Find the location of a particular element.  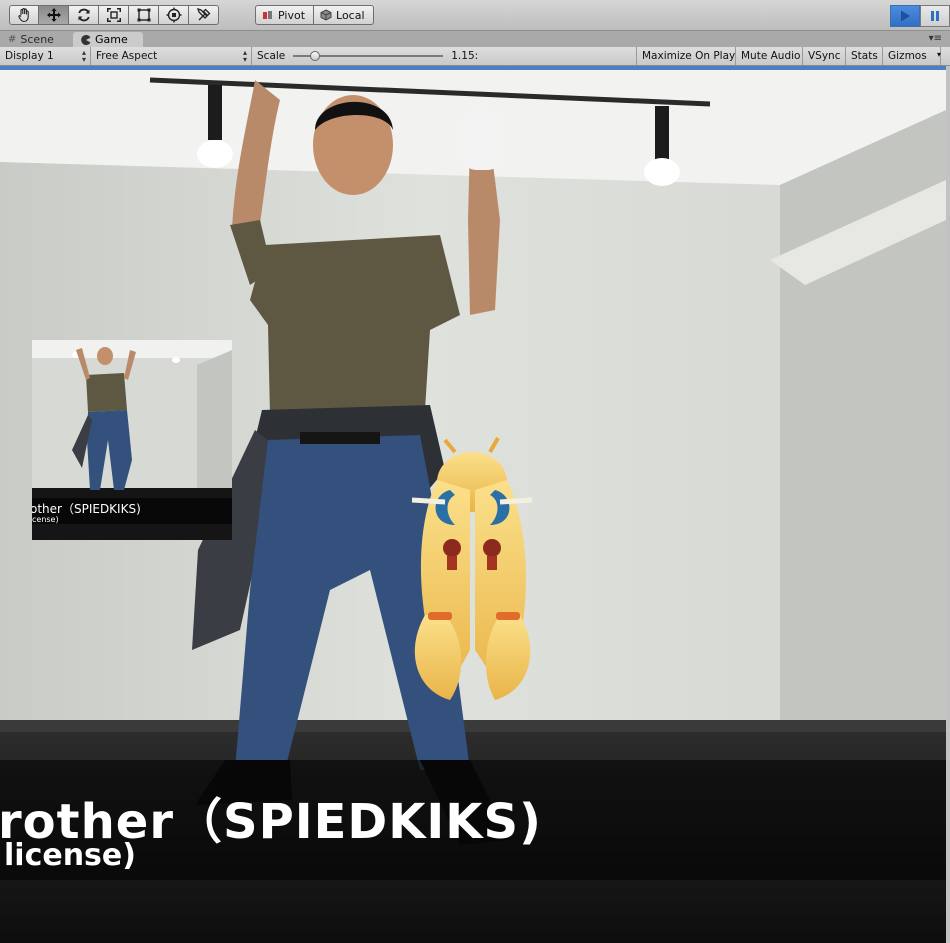

video-caption-line2: license) is located at coordinates (70, 855).